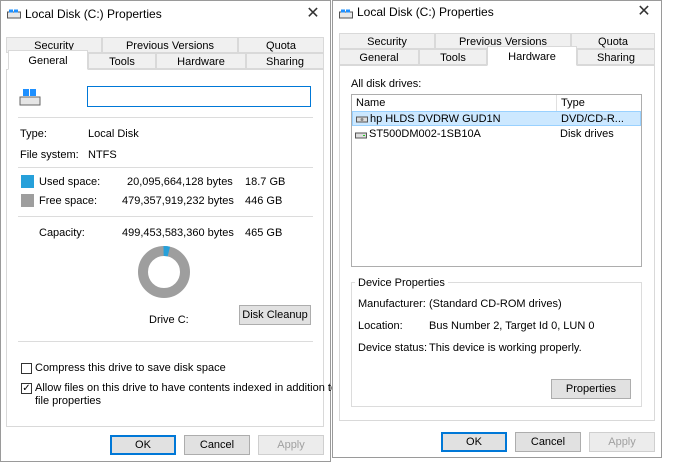 The height and width of the screenshot is (462, 700). I want to click on left-tab-previous-versions: Previous Versions, so click(170, 45).